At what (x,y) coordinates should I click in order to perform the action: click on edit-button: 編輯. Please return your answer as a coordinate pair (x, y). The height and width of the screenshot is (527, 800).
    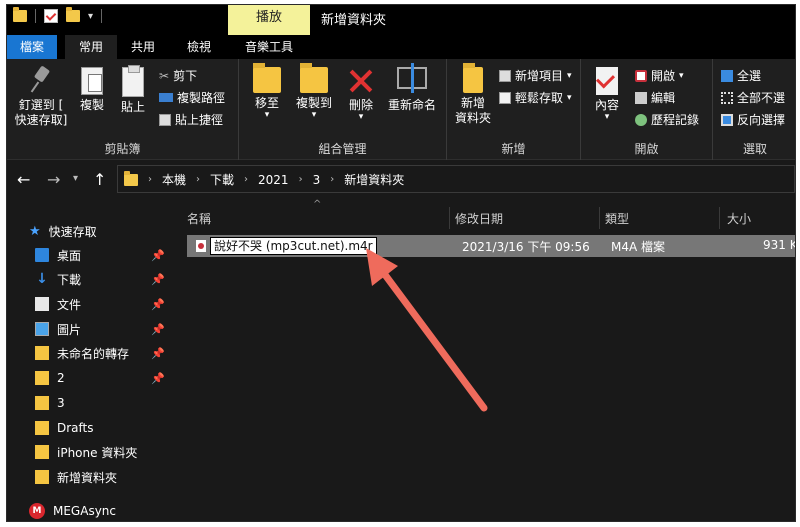
    Looking at the image, I should click on (655, 97).